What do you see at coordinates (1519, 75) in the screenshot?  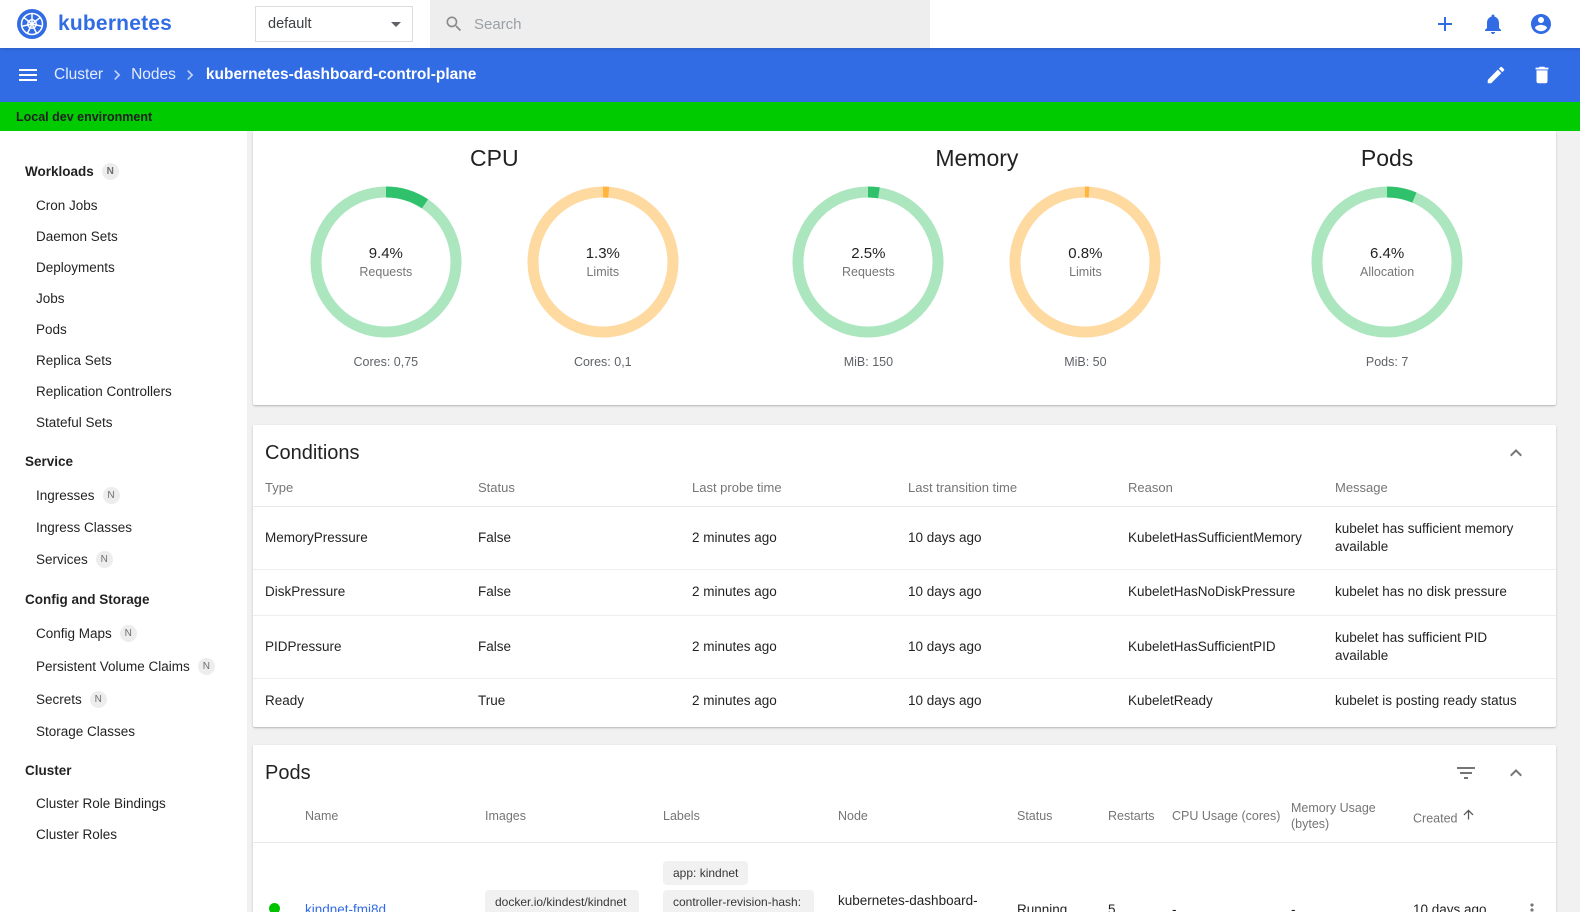 I see `resource-actions` at bounding box center [1519, 75].